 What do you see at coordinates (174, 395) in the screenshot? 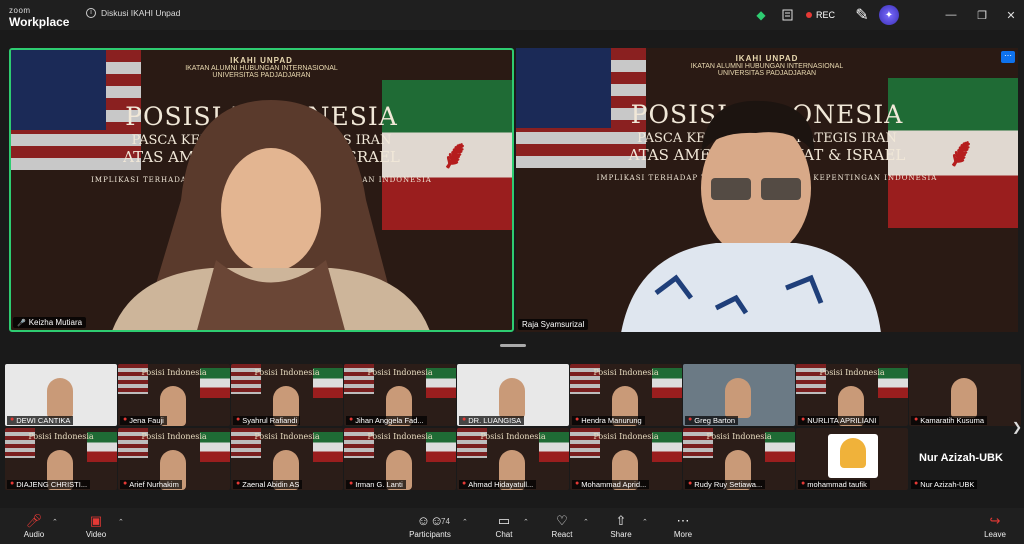
I see `gallery-tile: Posisi Indonesia ● Jena Fauji` at bounding box center [174, 395].